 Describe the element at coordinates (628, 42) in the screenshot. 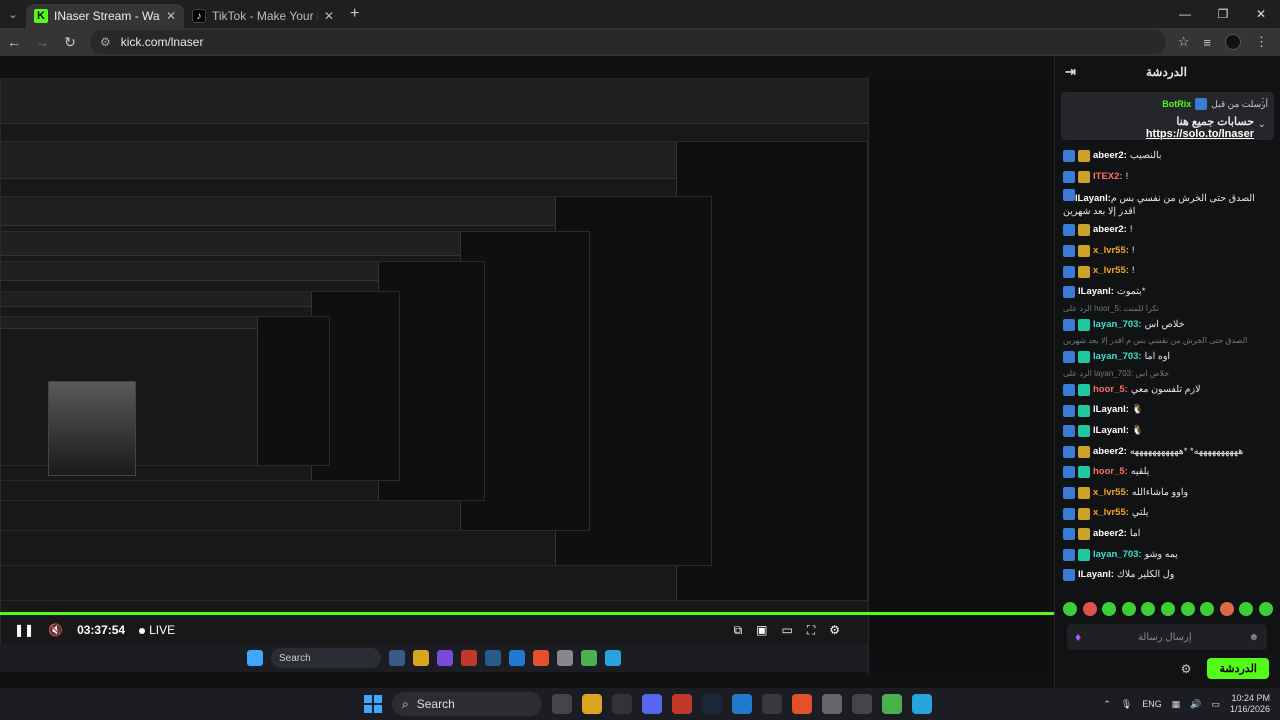

I see `url-field: ⚙ kick.com/lnaser` at that location.